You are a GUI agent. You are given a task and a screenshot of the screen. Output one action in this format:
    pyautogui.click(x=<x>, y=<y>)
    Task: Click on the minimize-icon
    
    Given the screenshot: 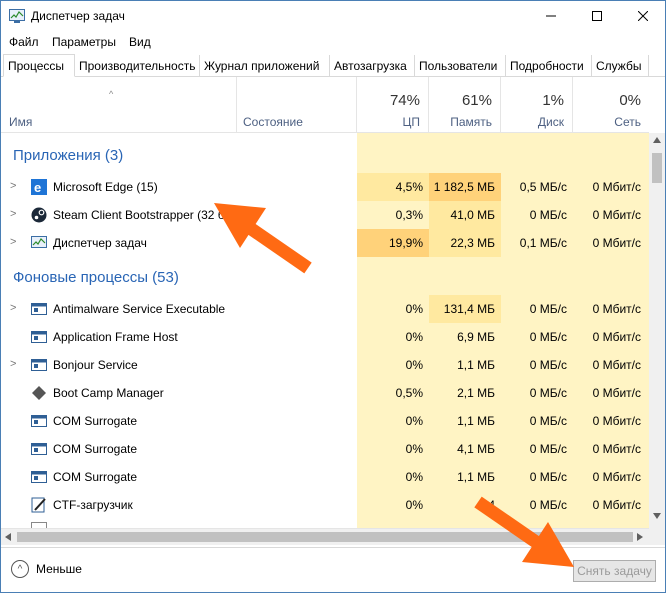 What is the action you would take?
    pyautogui.click(x=551, y=16)
    